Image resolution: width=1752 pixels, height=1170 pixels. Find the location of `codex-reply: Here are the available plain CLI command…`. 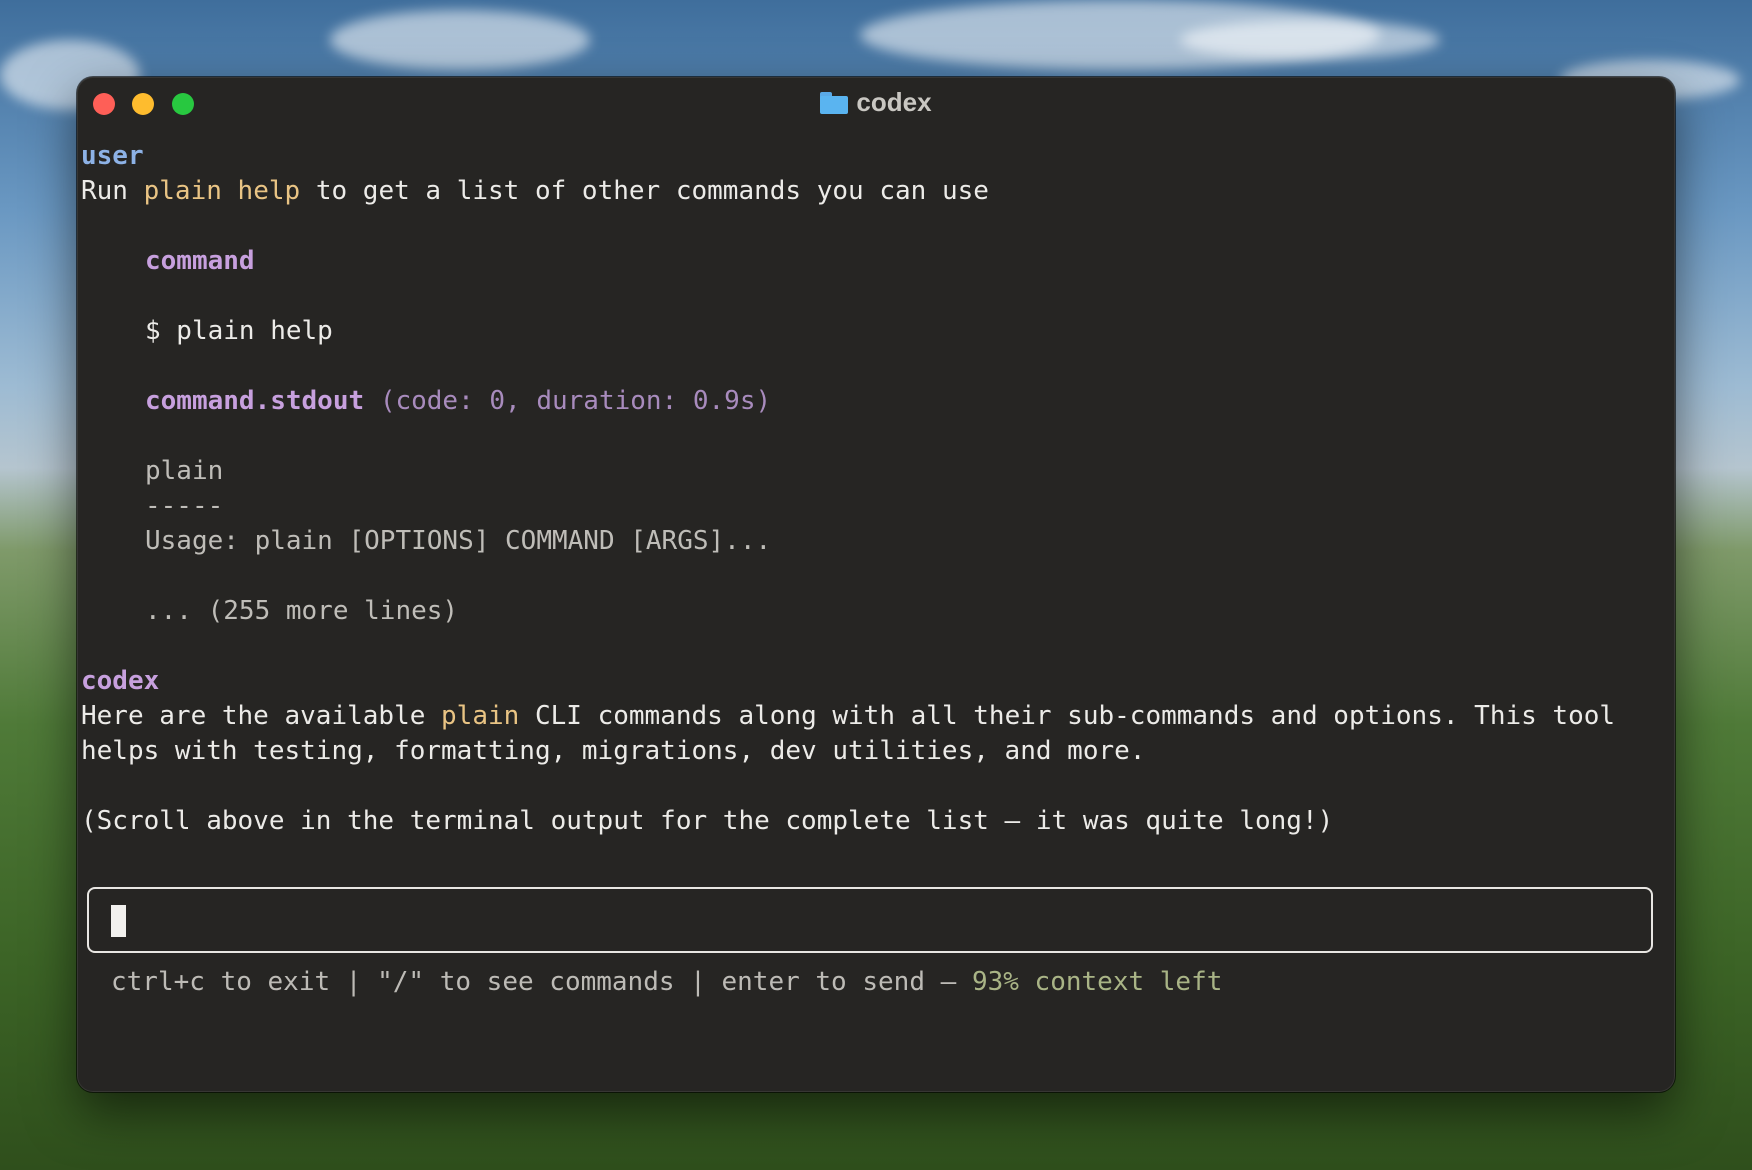

codex-reply: Here are the available plain CLI command… is located at coordinates (873, 716).